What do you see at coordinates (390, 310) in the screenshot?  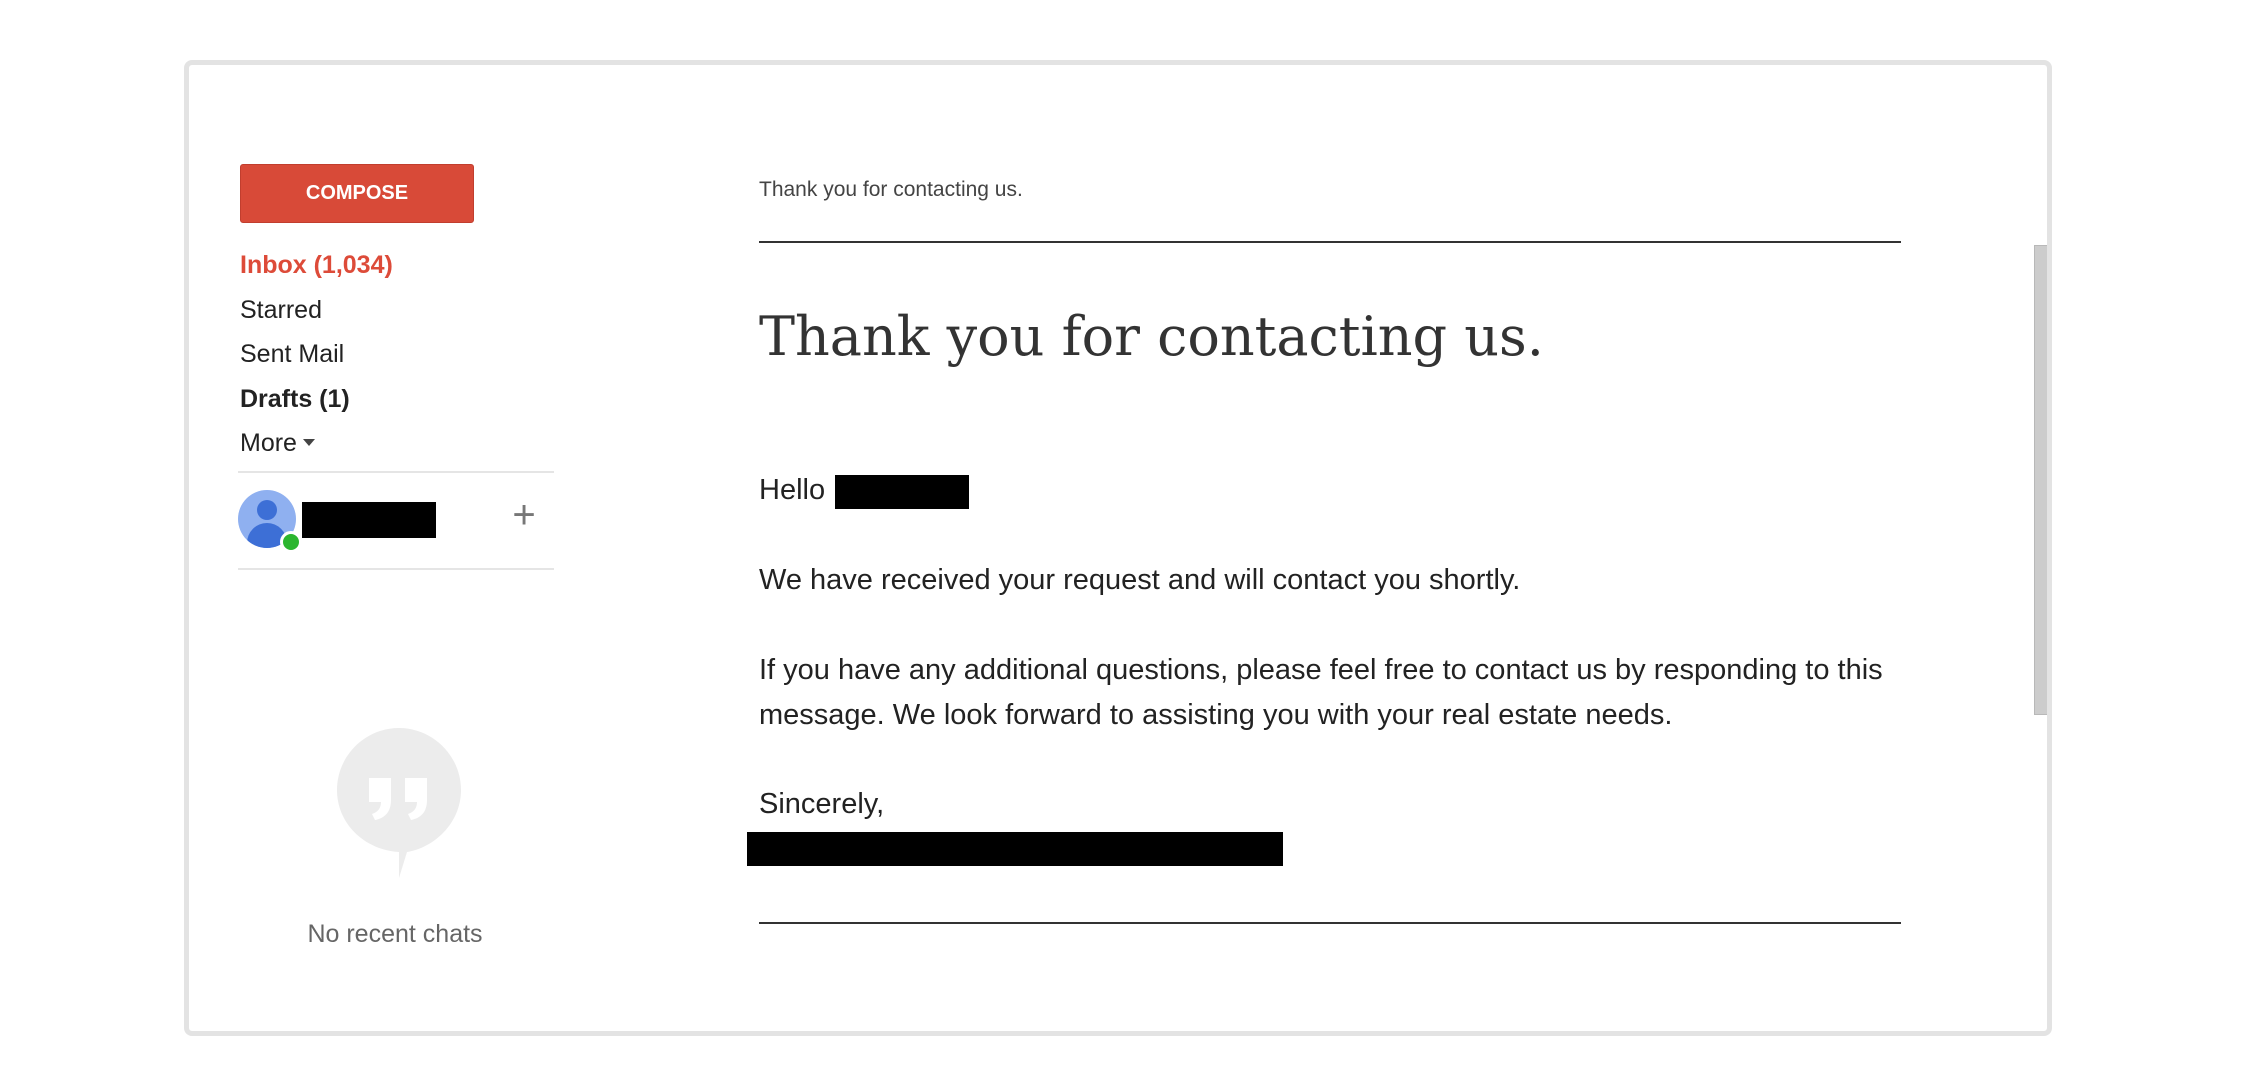 I see `nav-item-starred: Starred` at bounding box center [390, 310].